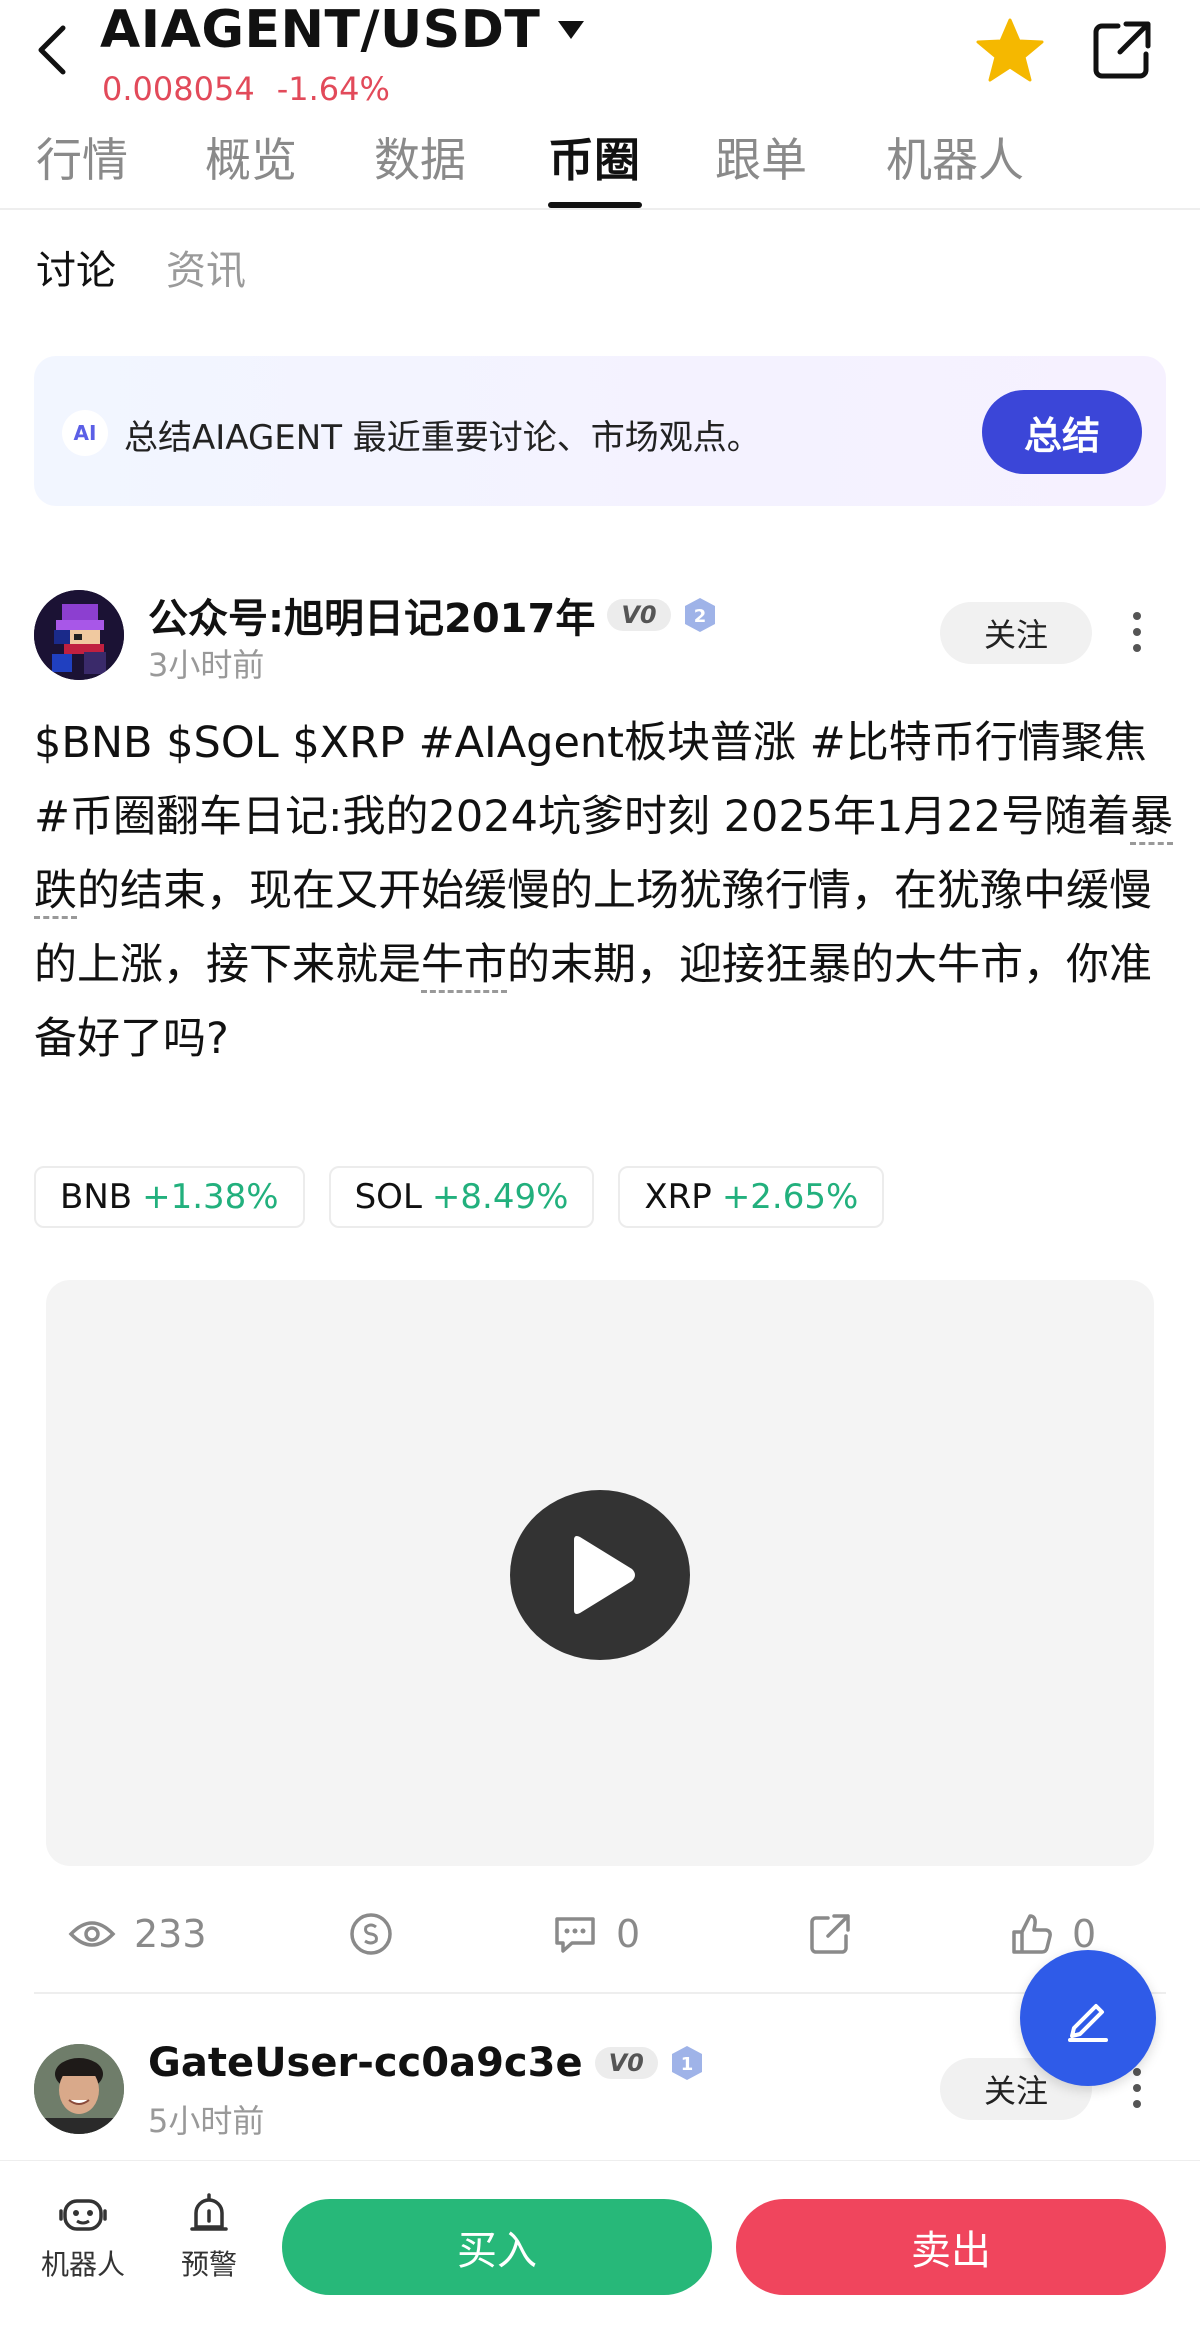 The height and width of the screenshot is (2332, 1200). What do you see at coordinates (951, 2247) in the screenshot?
I see `sell-button: 卖出` at bounding box center [951, 2247].